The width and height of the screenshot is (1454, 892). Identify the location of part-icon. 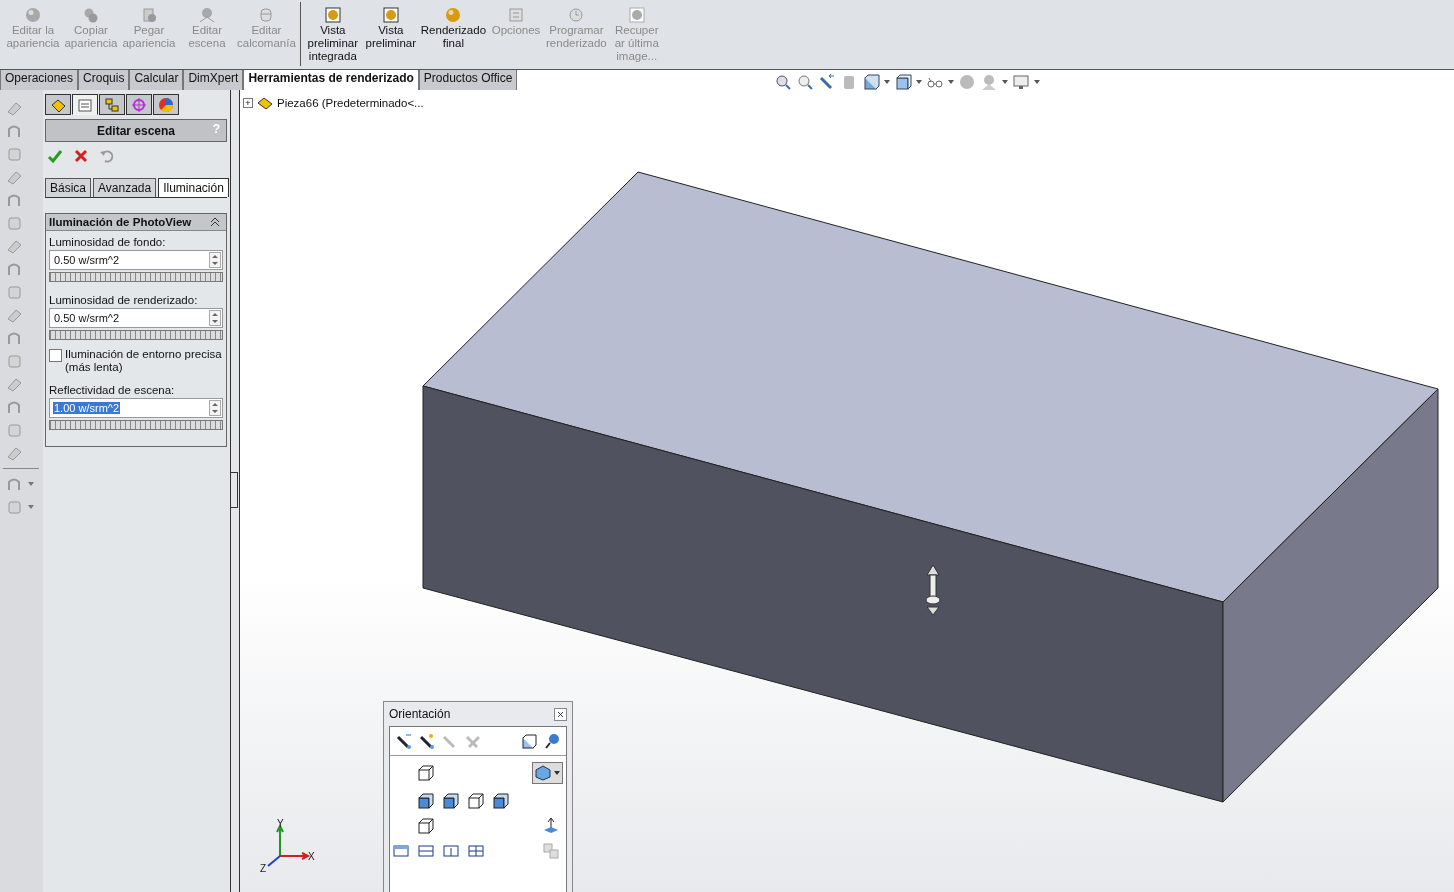
(265, 103).